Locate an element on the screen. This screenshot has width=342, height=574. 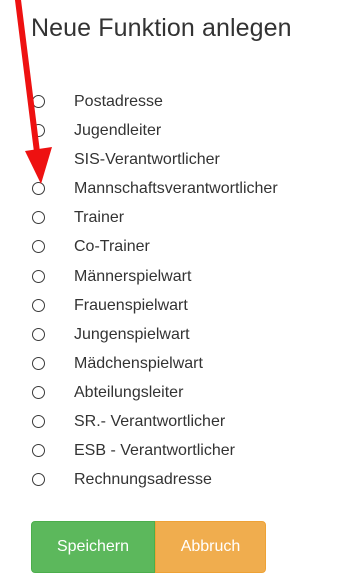
radio-option-maedchenspielwart: Mädchenspielwart is located at coordinates (171, 367).